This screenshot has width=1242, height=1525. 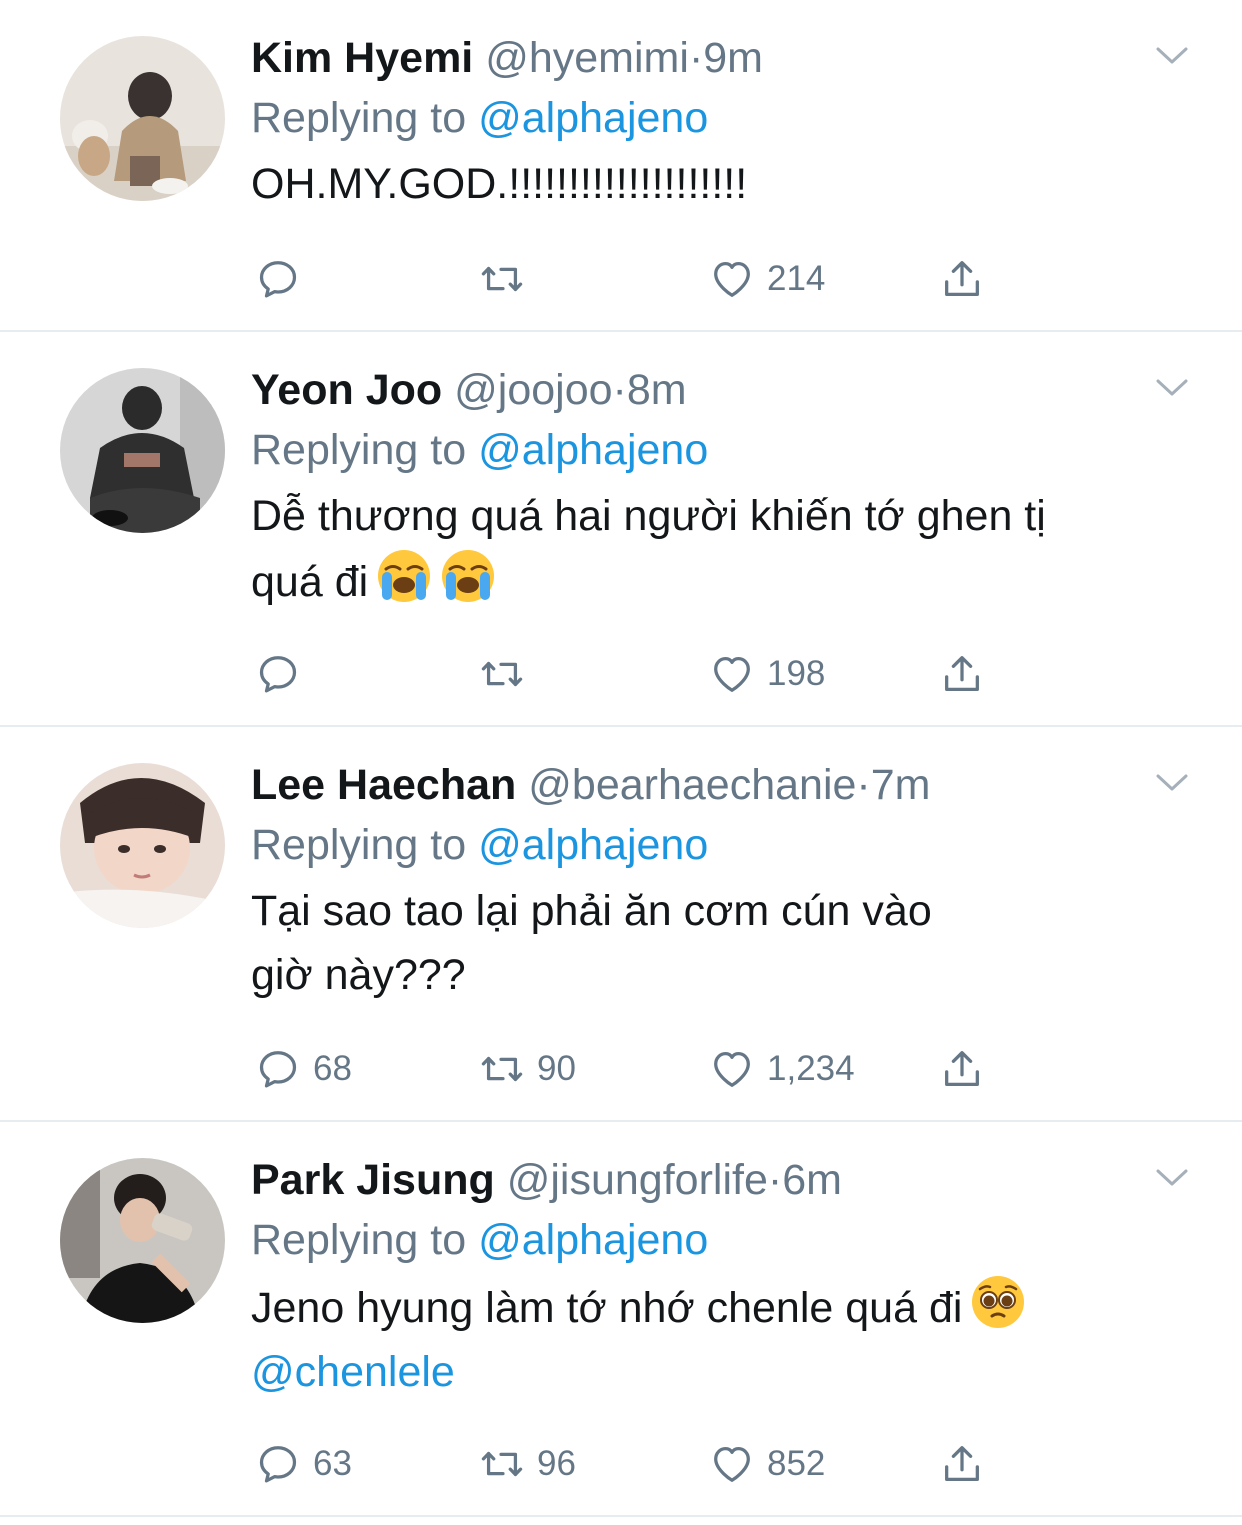 What do you see at coordinates (303, 1069) in the screenshot?
I see `reply-button: 68` at bounding box center [303, 1069].